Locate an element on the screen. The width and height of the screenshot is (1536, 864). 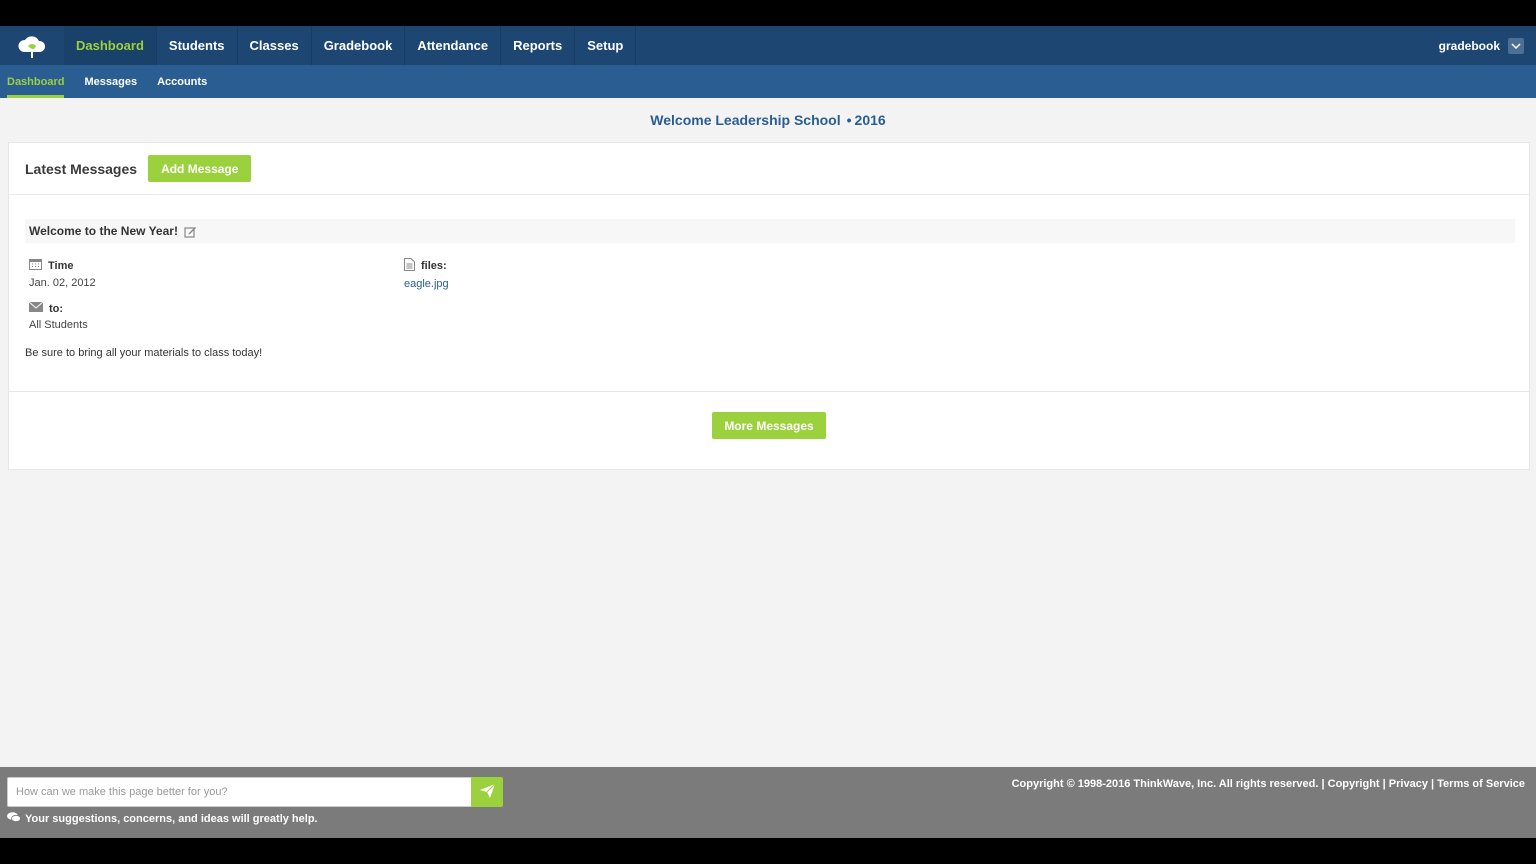
welcome-banner: Welcome Leadership School • 2016 is located at coordinates (768, 120).